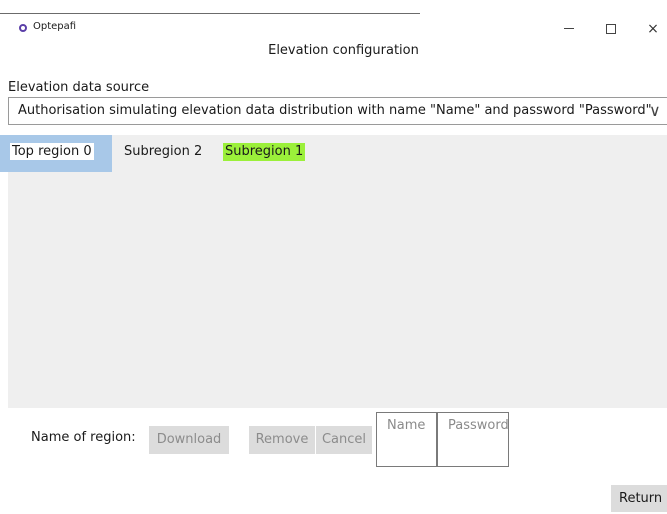 The height and width of the screenshot is (514, 667). I want to click on maximize-button, so click(611, 29).